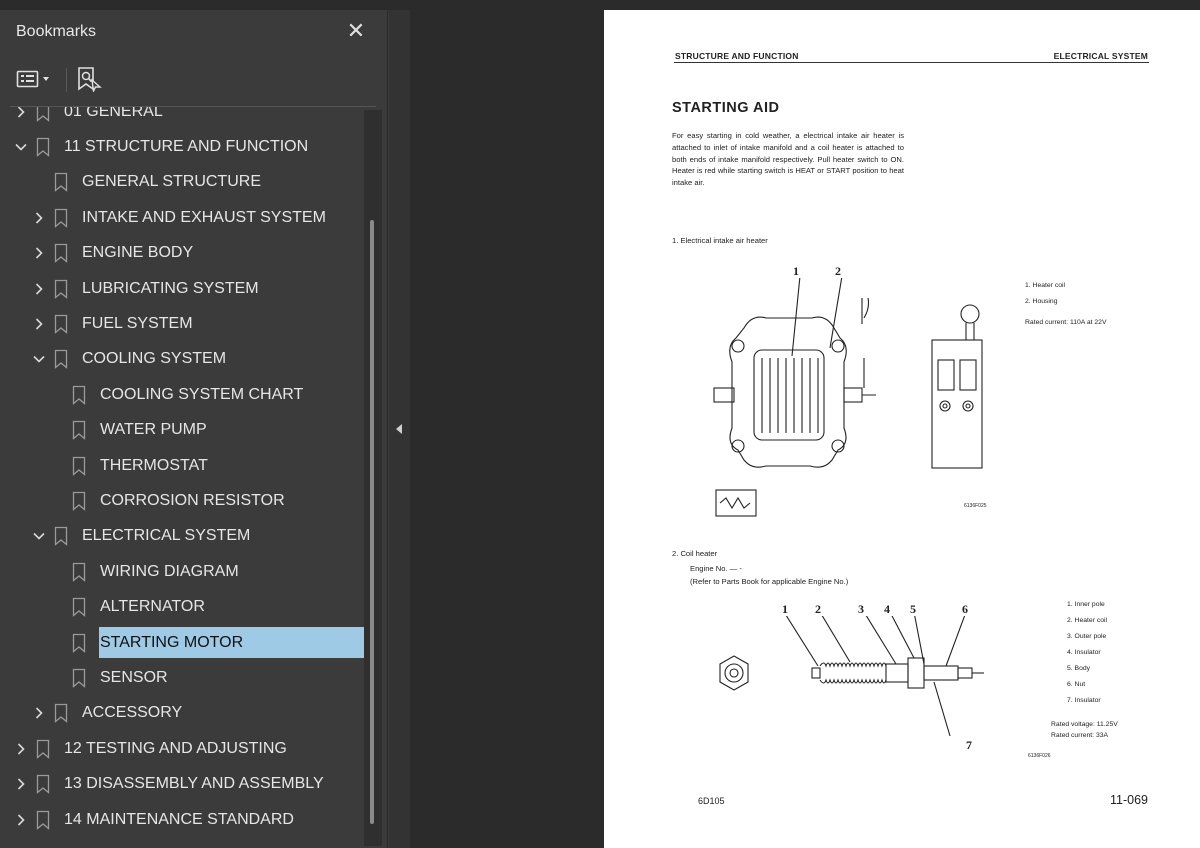 The width and height of the screenshot is (1200, 848). Describe the element at coordinates (182, 430) in the screenshot. I see `bookmark-item: WATER PUMP` at that location.